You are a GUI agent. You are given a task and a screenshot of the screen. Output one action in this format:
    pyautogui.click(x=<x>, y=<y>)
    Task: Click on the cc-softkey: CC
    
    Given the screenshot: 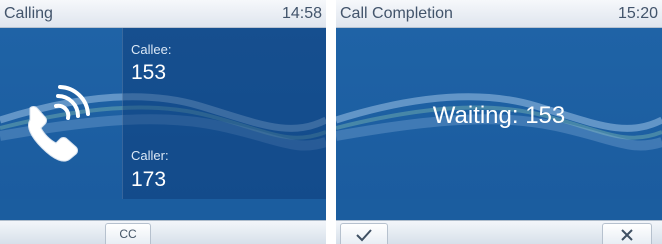 What is the action you would take?
    pyautogui.click(x=128, y=233)
    